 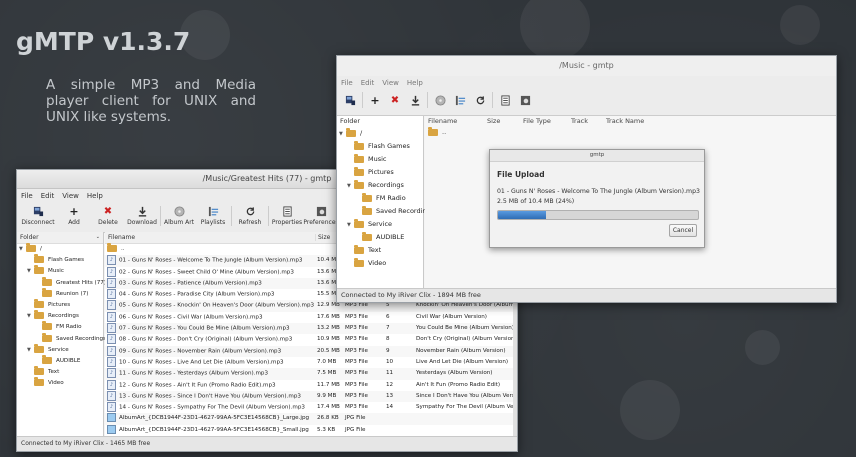 What do you see at coordinates (60, 293) in the screenshot?
I see `folder-item: Reunion (7)` at bounding box center [60, 293].